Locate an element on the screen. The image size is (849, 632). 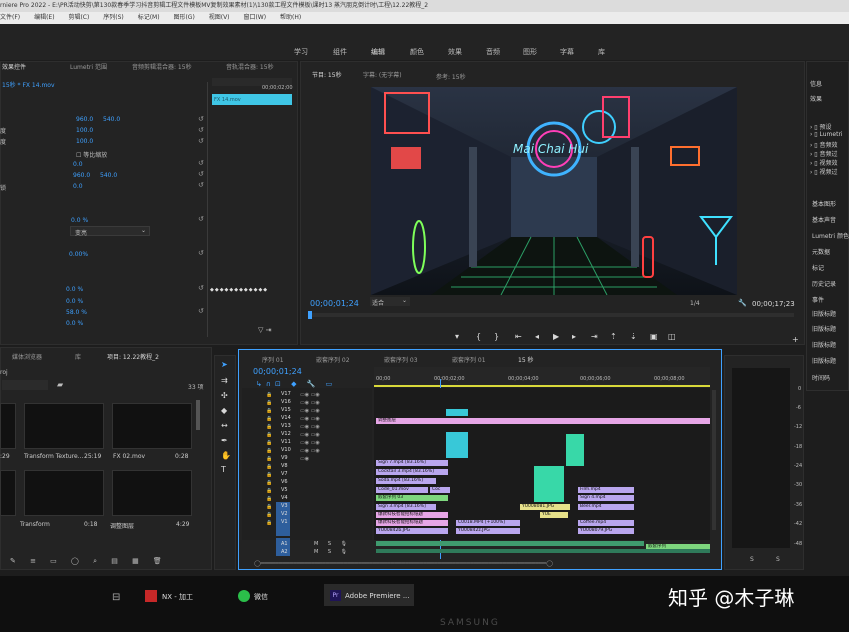
track-label: V15 is located at coordinates (286, 410).